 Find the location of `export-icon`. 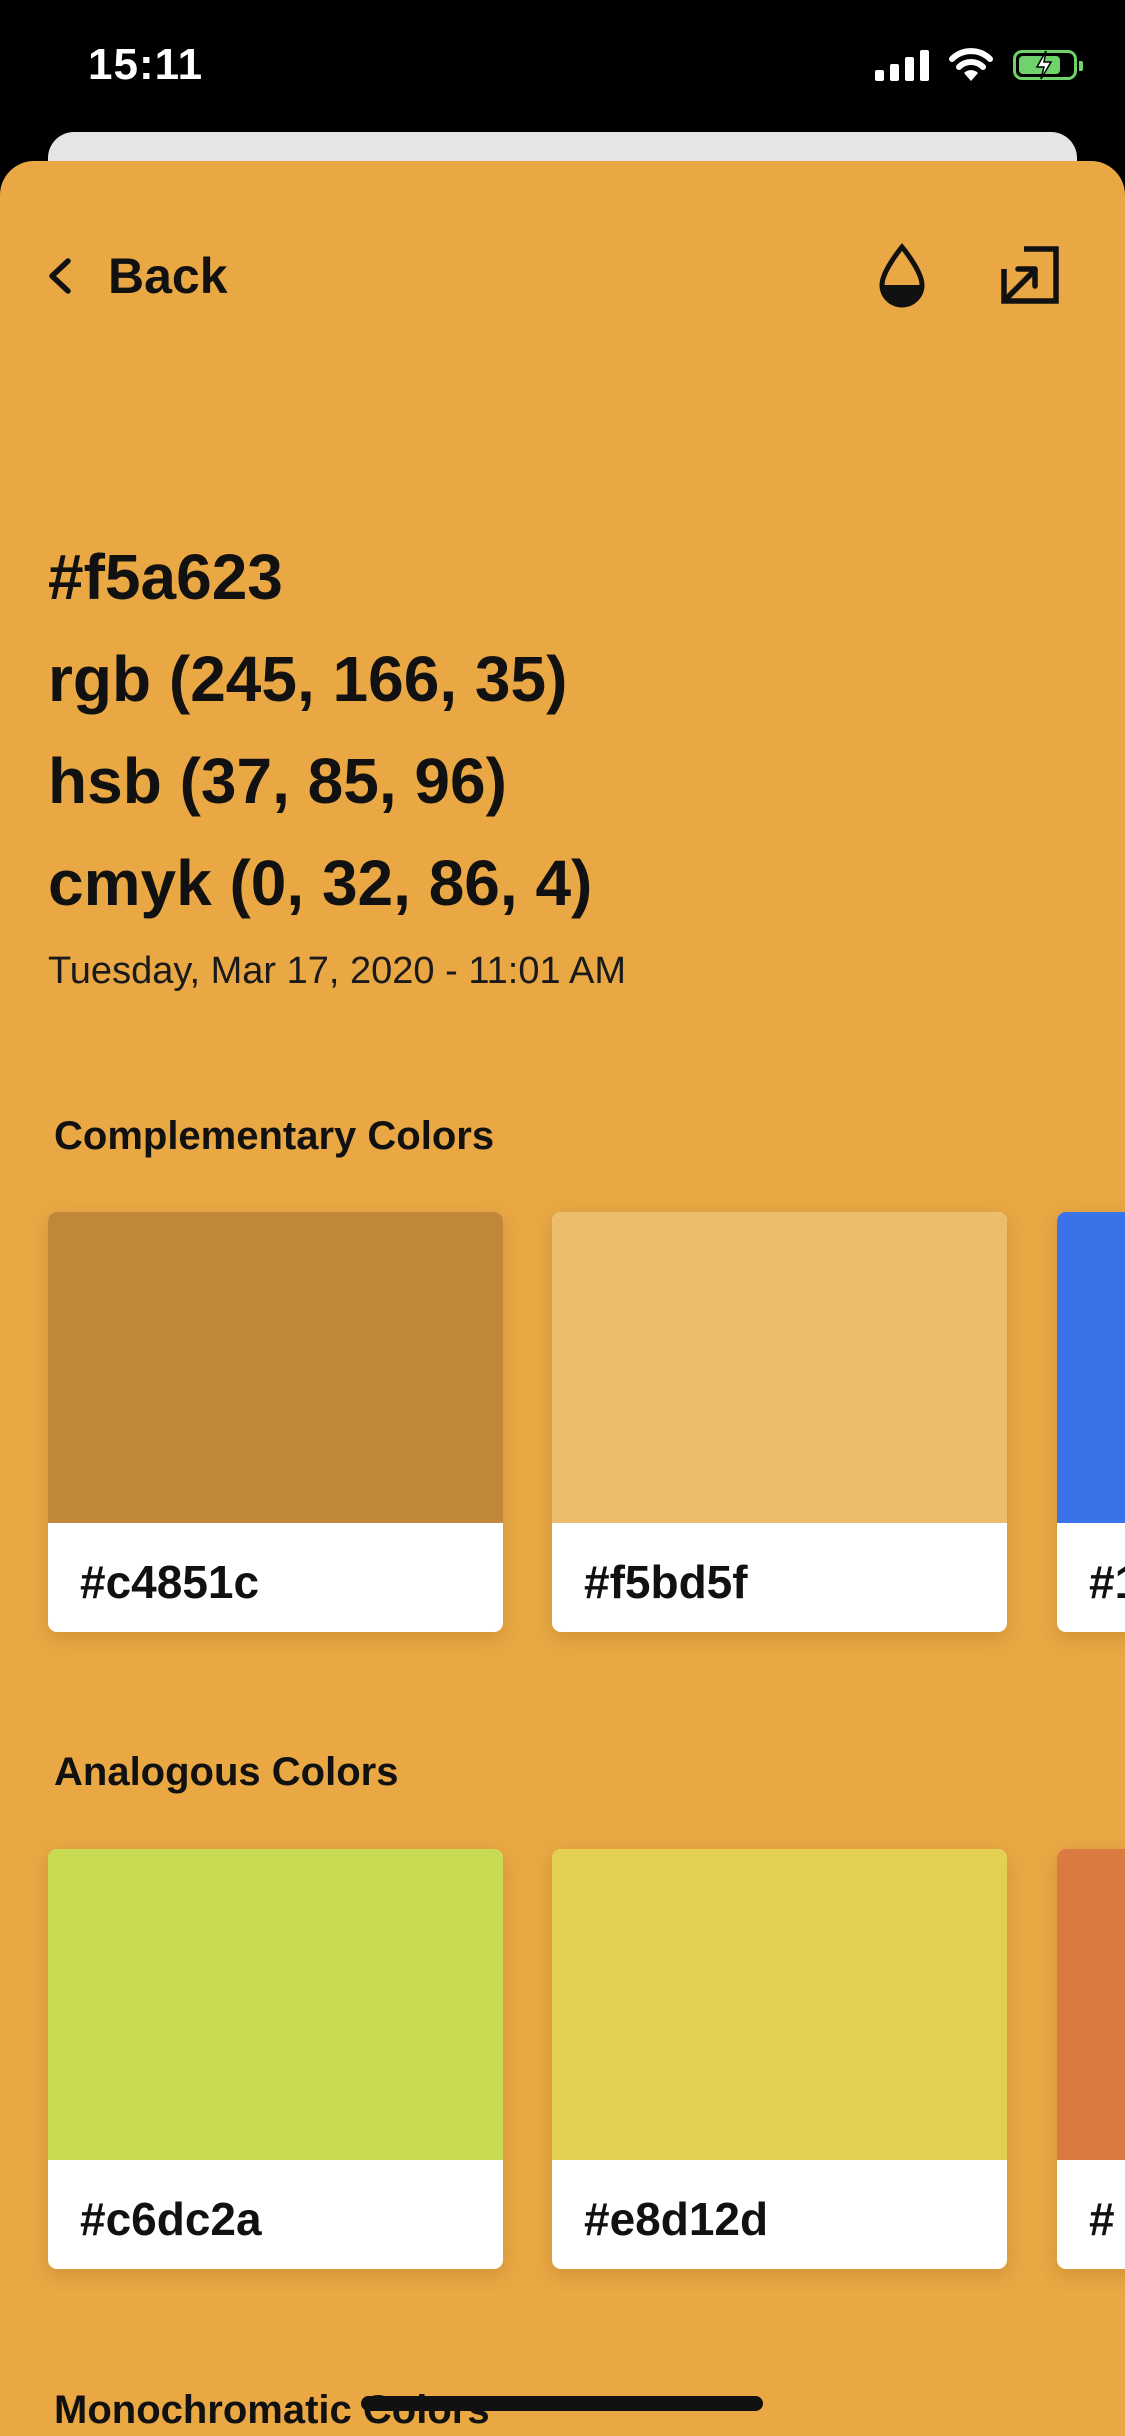

export-icon is located at coordinates (1031, 276).